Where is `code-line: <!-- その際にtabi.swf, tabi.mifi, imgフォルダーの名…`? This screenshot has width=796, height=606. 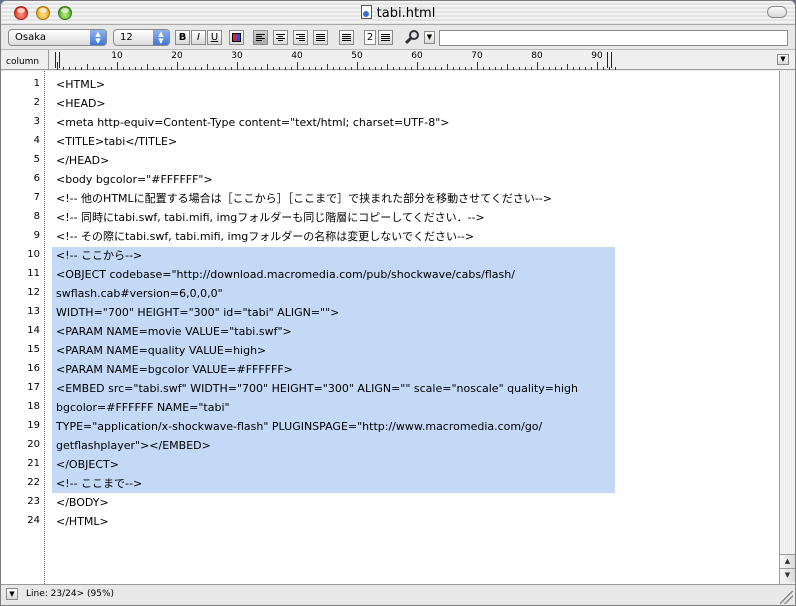 code-line: <!-- その際にtabi.swf, tabi.mifi, imgフォルダーの名… is located at coordinates (265, 236).